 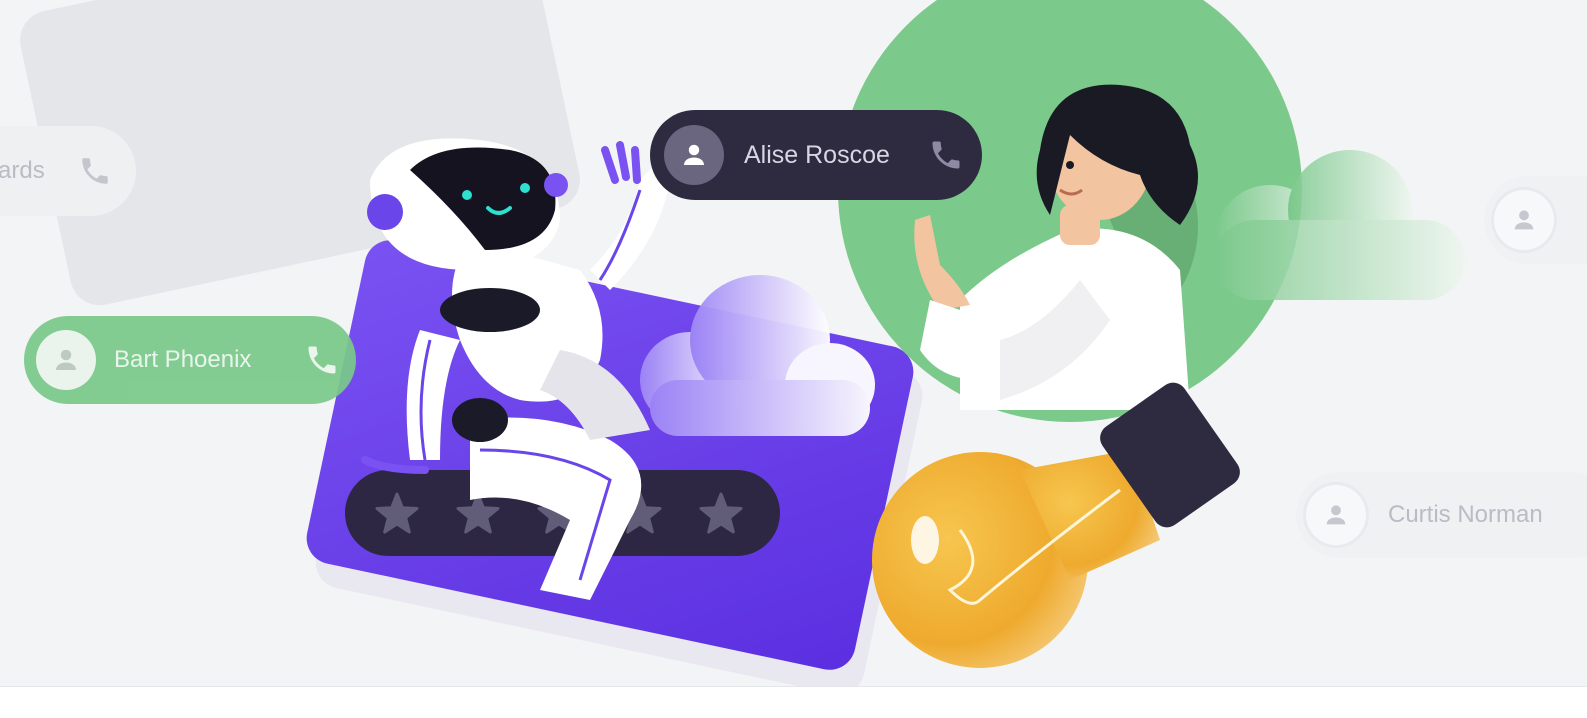 What do you see at coordinates (22, 170) in the screenshot?
I see `contact-name: ards` at bounding box center [22, 170].